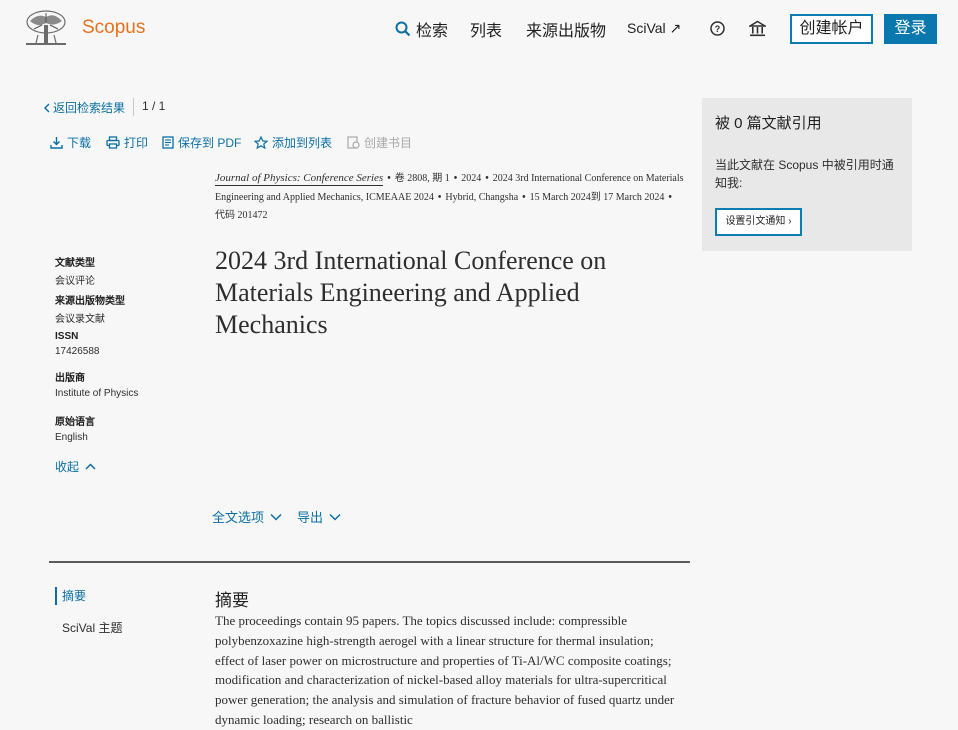 This screenshot has height=730, width=958. What do you see at coordinates (90, 466) in the screenshot?
I see `chevron-up-icon` at bounding box center [90, 466].